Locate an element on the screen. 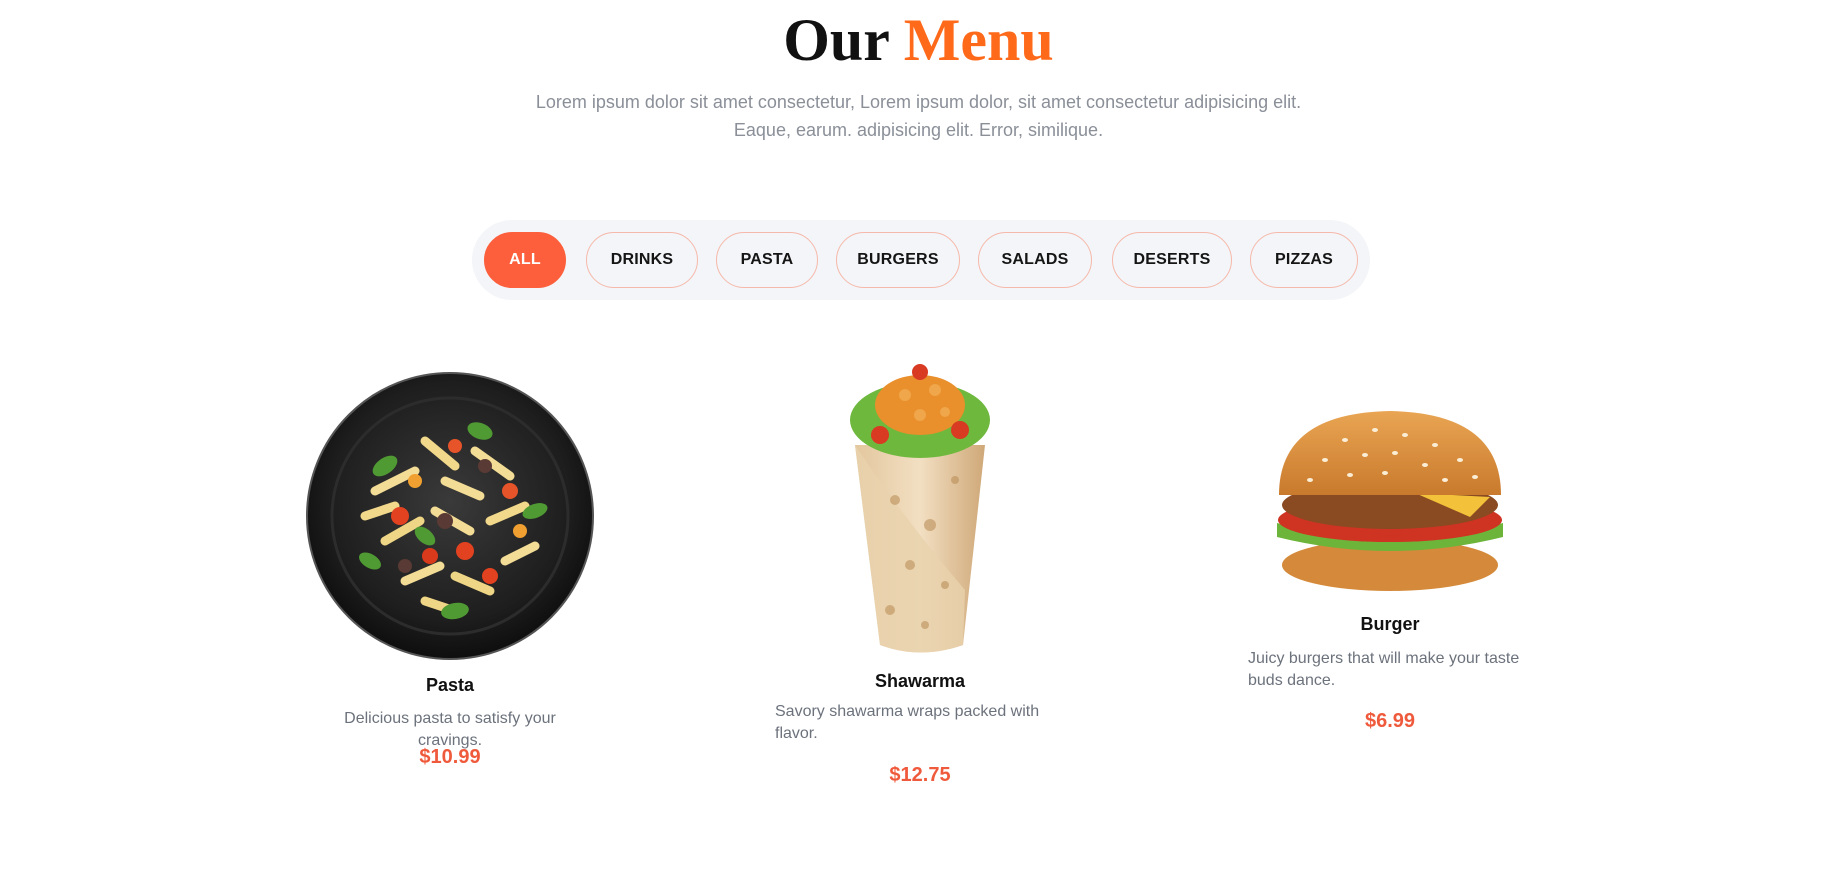 This screenshot has height=871, width=1837. menu-item-price: $10.99 is located at coordinates (450, 757).